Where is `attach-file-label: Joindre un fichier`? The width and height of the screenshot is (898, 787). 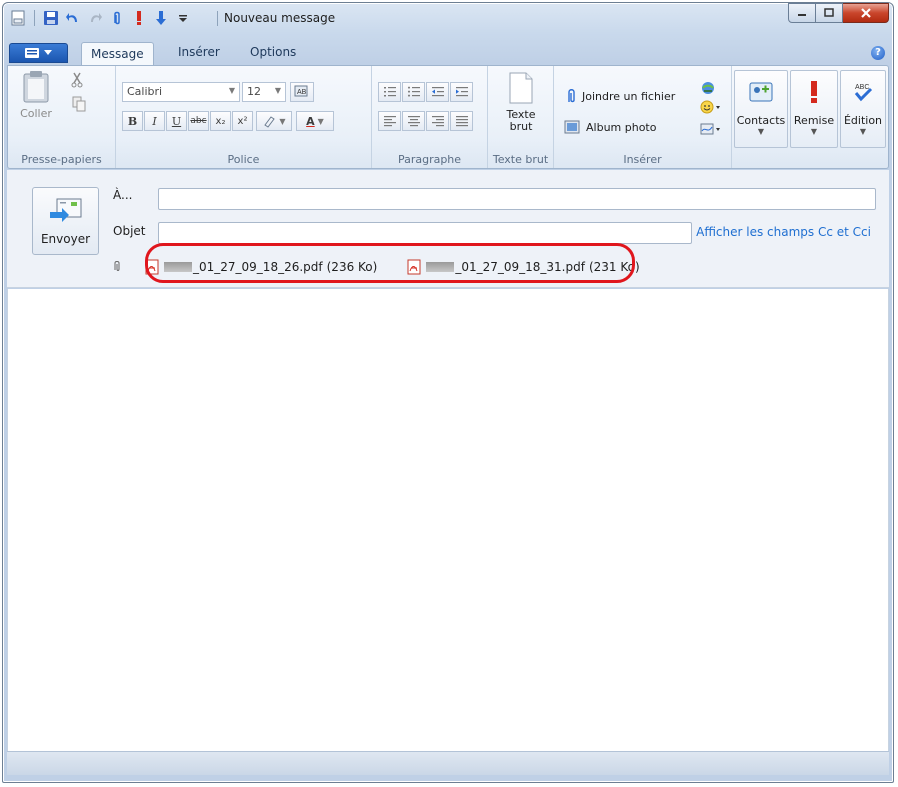 attach-file-label: Joindre un fichier is located at coordinates (629, 96).